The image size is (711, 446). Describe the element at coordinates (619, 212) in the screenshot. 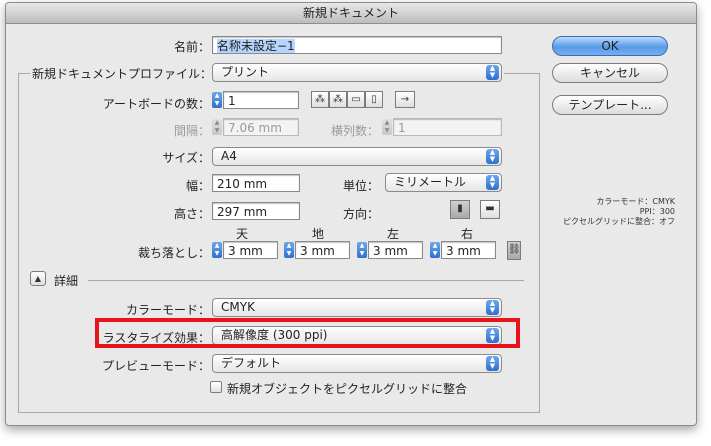

I see `summary-info: カラーモード：CMYK PPI：300 ピクセルグリッドに整合：オフ` at that location.